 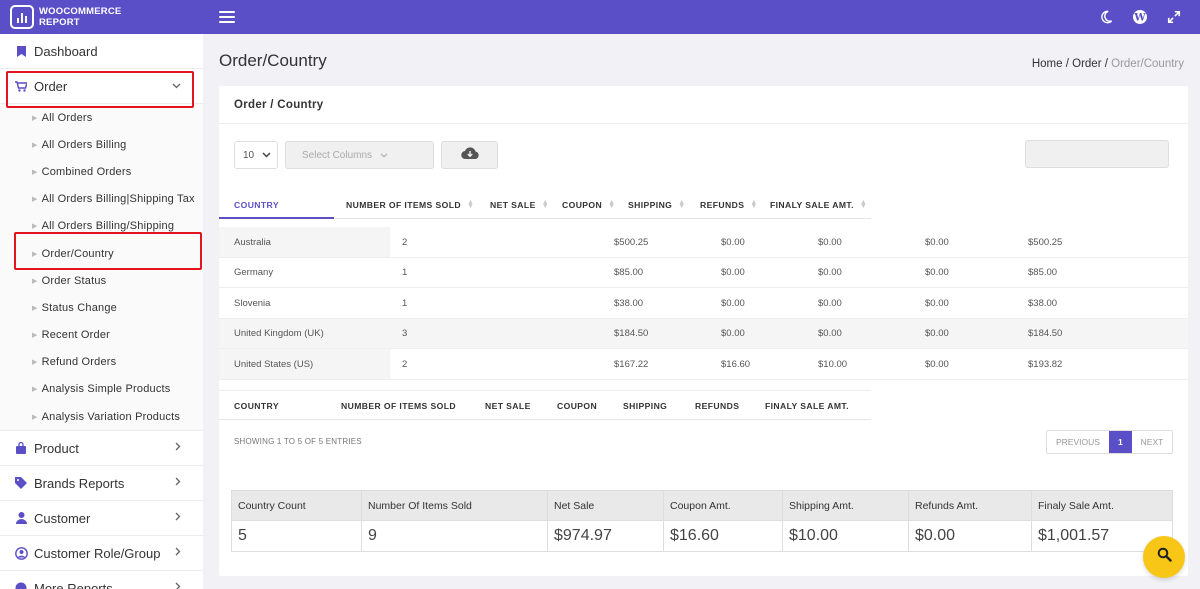 What do you see at coordinates (588, 205) in the screenshot?
I see `column-header-coupon: COUPON ▲ ▼` at bounding box center [588, 205].